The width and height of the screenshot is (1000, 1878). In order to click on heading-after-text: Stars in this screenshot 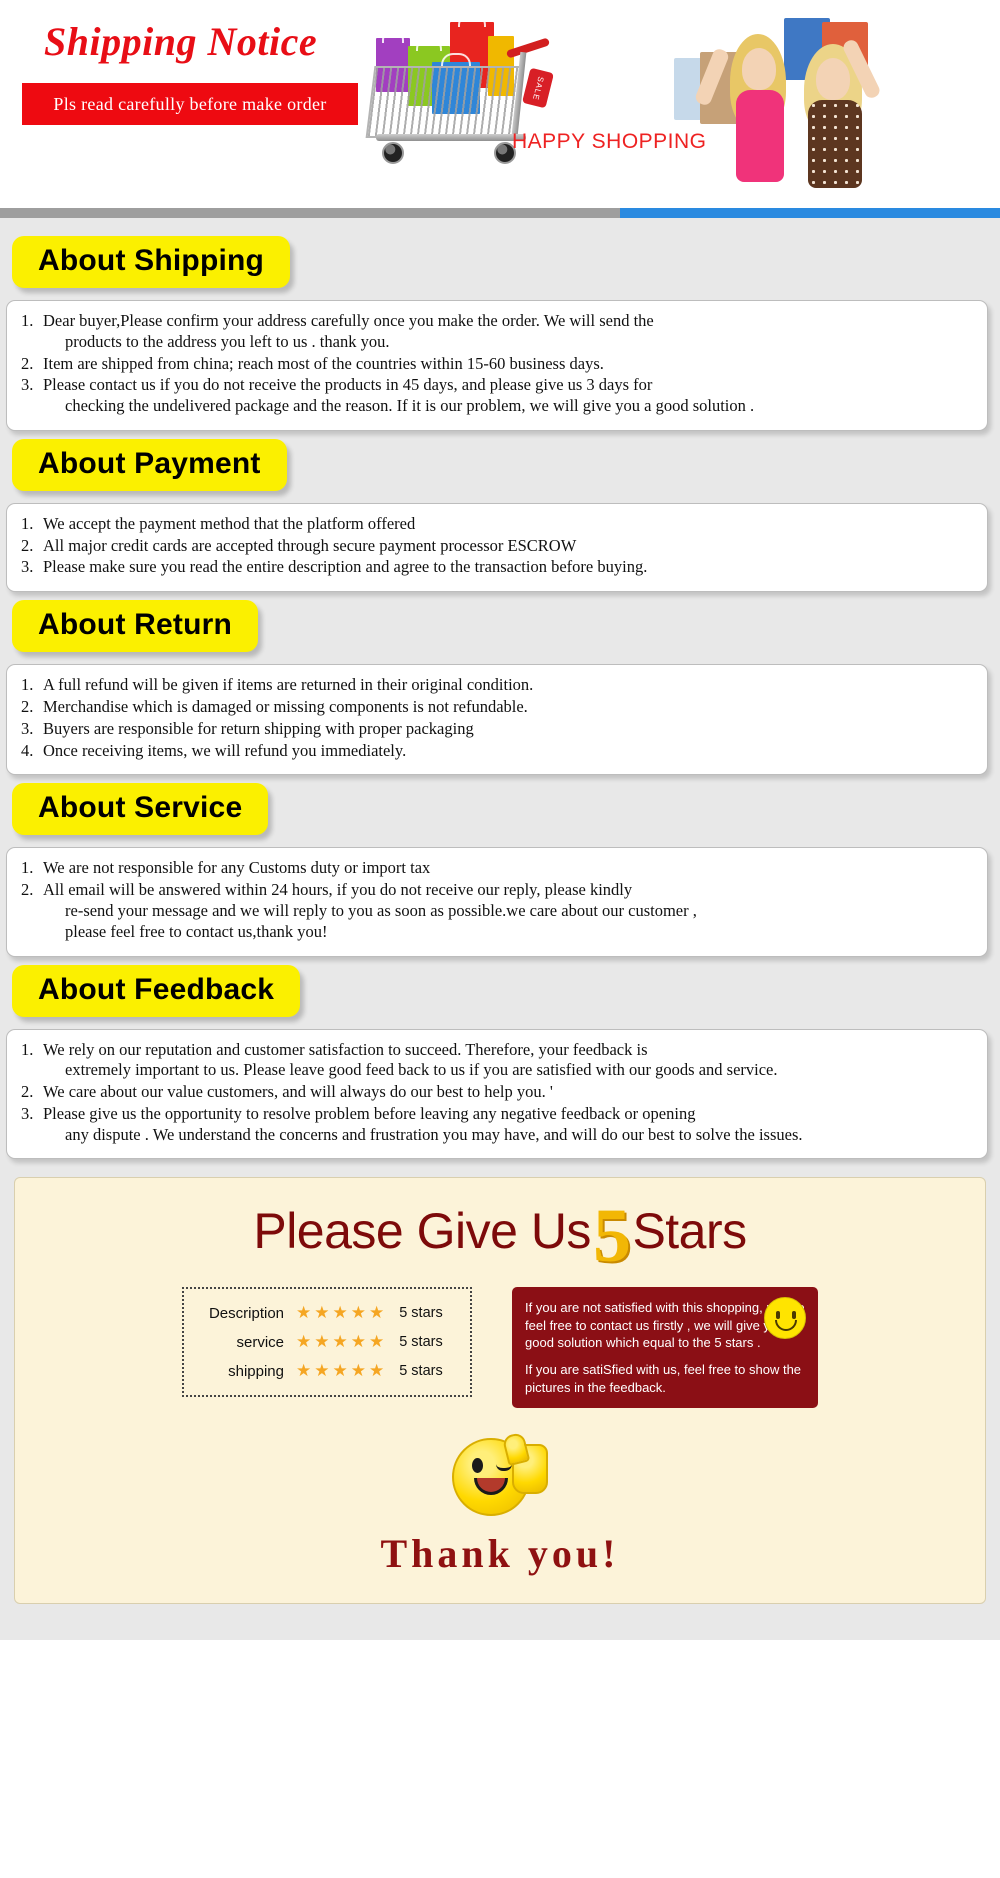, I will do `click(689, 1230)`.